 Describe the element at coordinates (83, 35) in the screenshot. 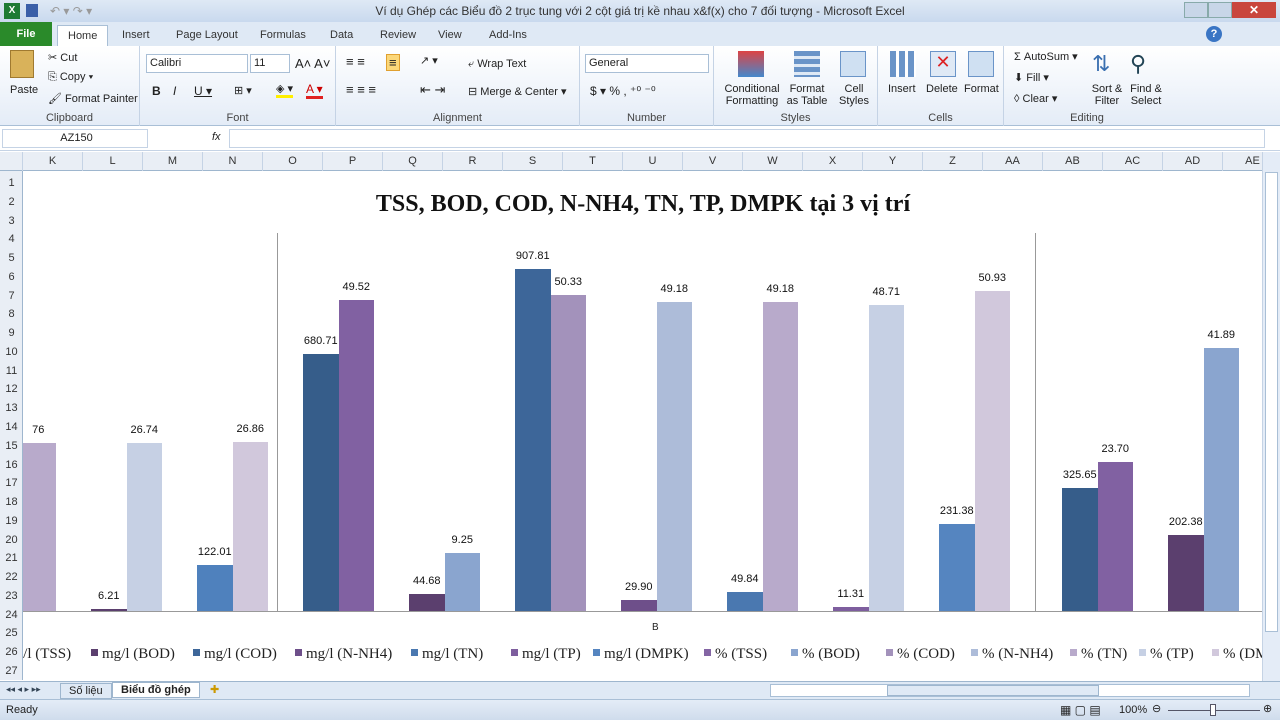

I see `tab-home: Home` at that location.